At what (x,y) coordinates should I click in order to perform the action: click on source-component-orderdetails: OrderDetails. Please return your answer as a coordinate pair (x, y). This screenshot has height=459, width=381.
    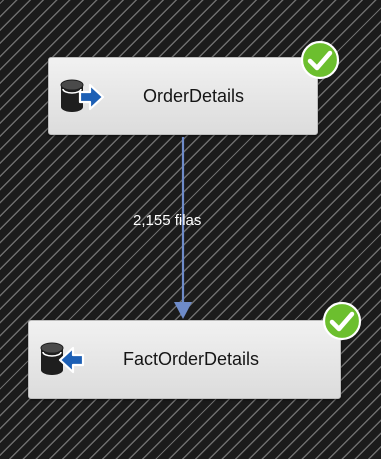
    Looking at the image, I should click on (183, 96).